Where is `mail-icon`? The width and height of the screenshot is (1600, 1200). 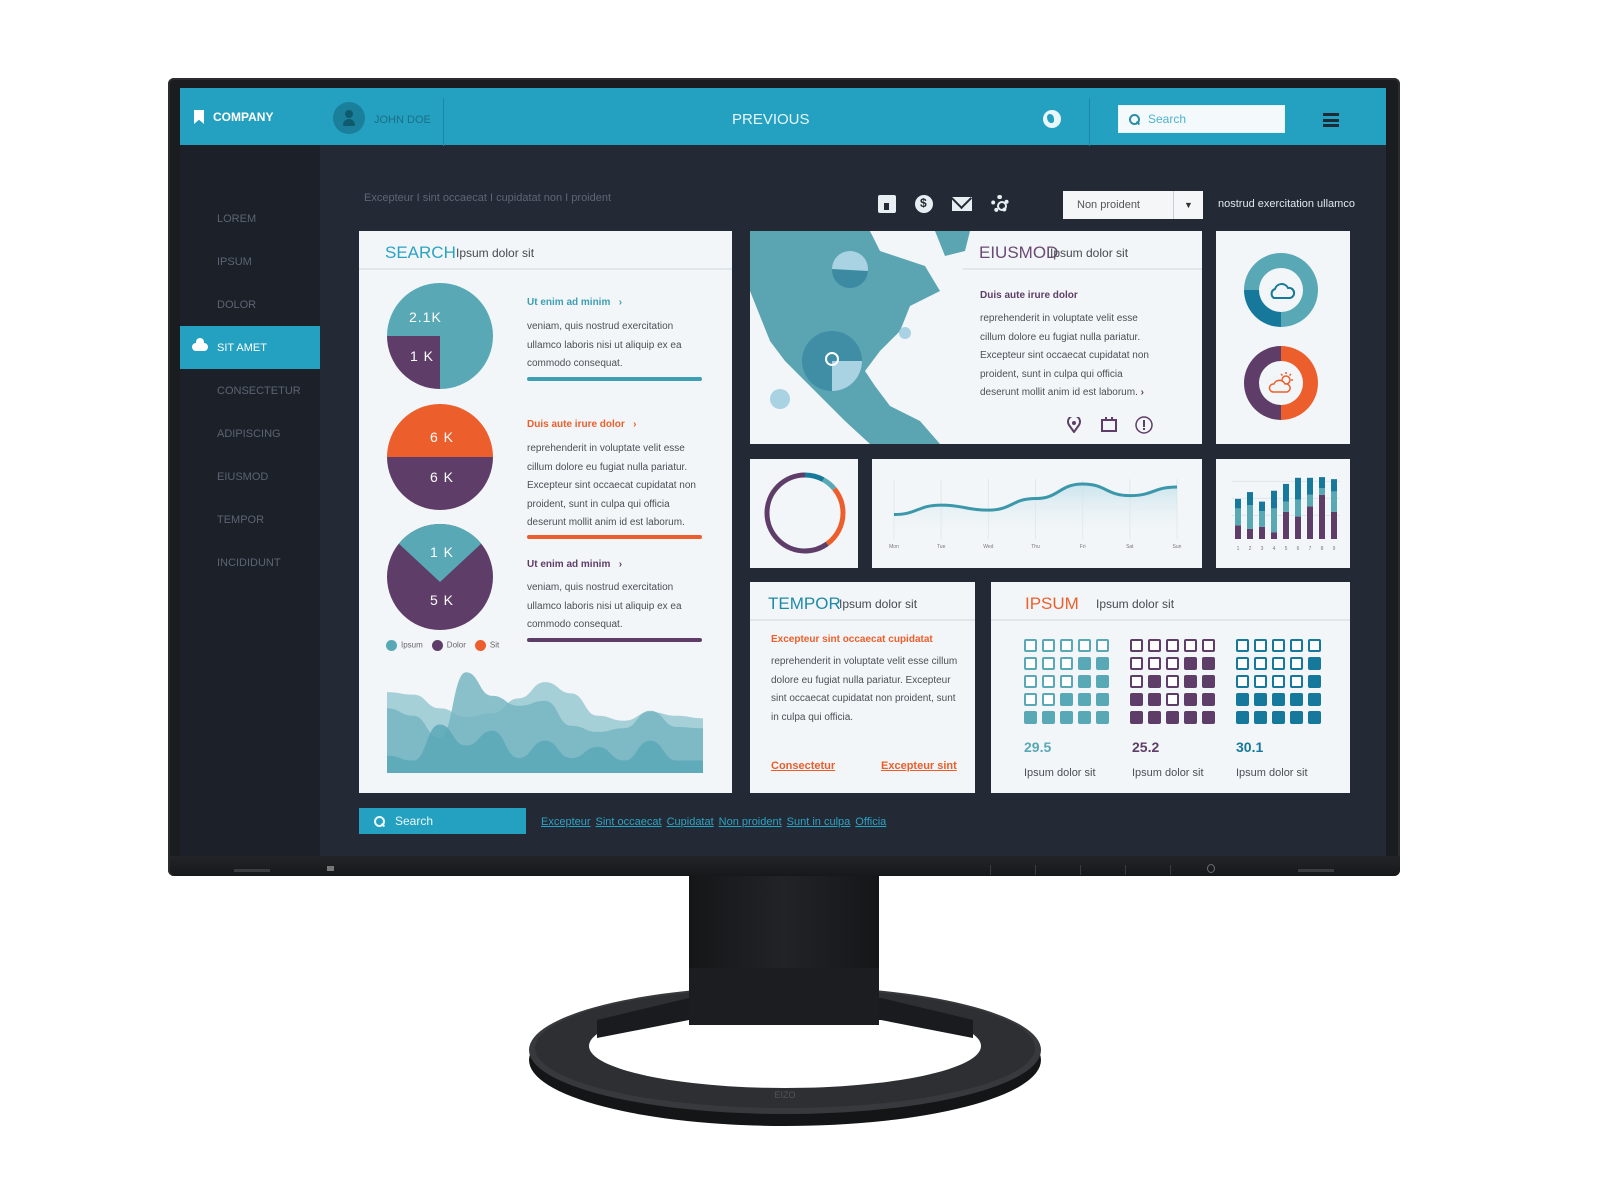 mail-icon is located at coordinates (962, 204).